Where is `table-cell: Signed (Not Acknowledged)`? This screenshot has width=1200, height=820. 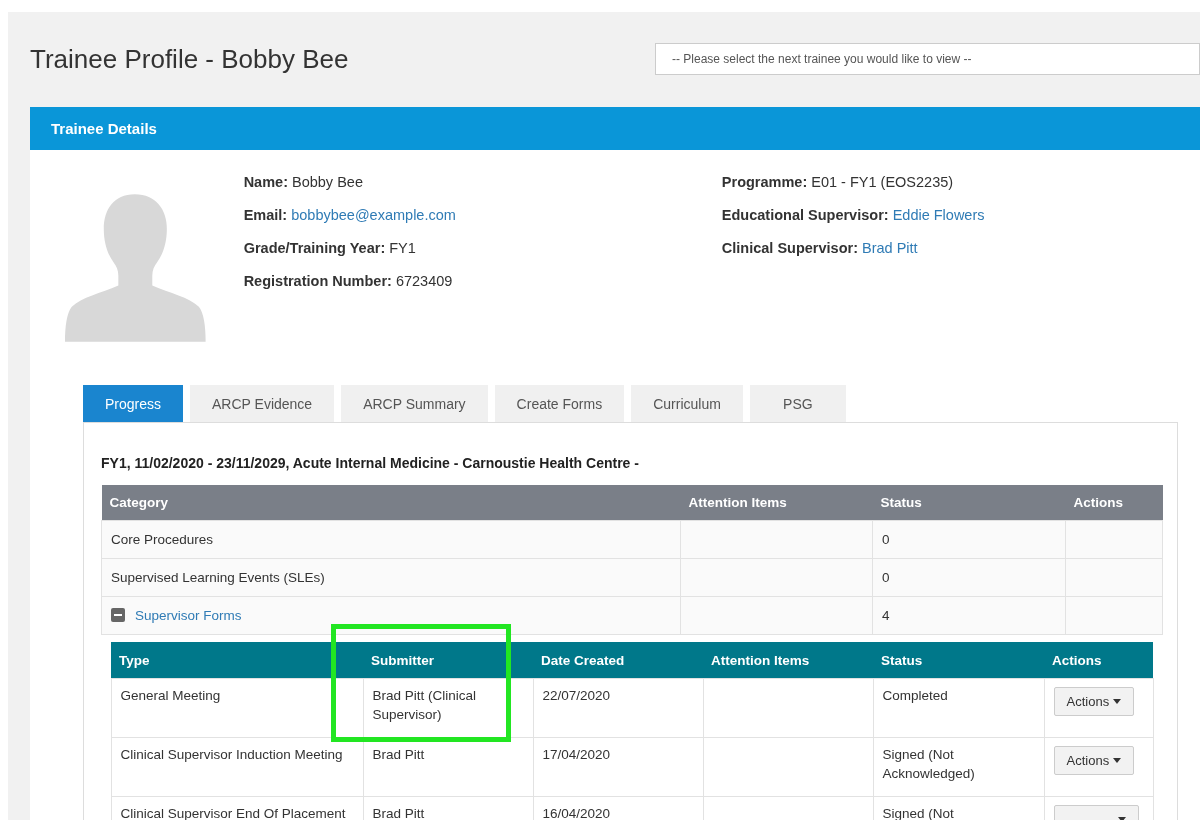
table-cell: Signed (Not Acknowledged) is located at coordinates (928, 764).